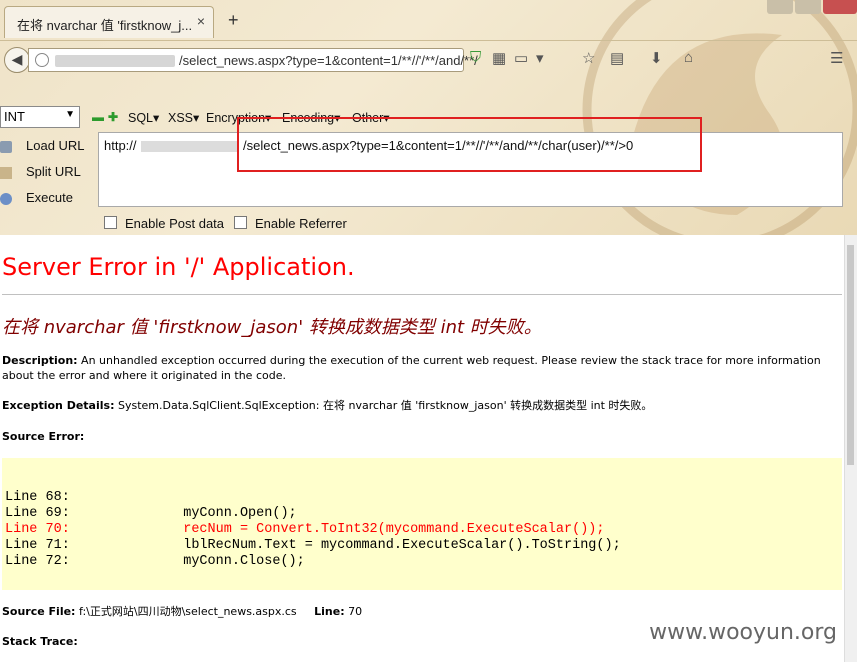 The width and height of the screenshot is (857, 662). Describe the element at coordinates (70, 114) in the screenshot. I see `chevron-down-icon: ▼` at that location.